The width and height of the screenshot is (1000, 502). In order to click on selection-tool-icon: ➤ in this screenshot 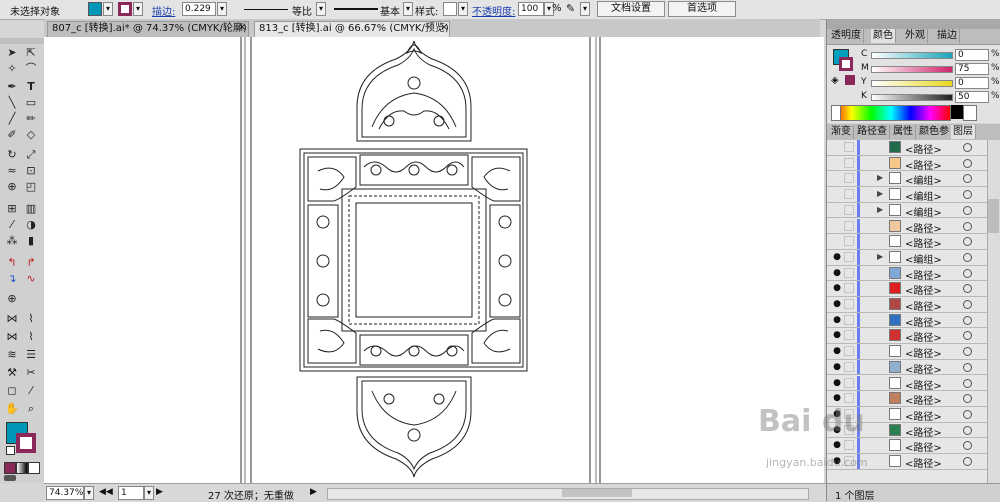, I will do `click(12, 53)`.